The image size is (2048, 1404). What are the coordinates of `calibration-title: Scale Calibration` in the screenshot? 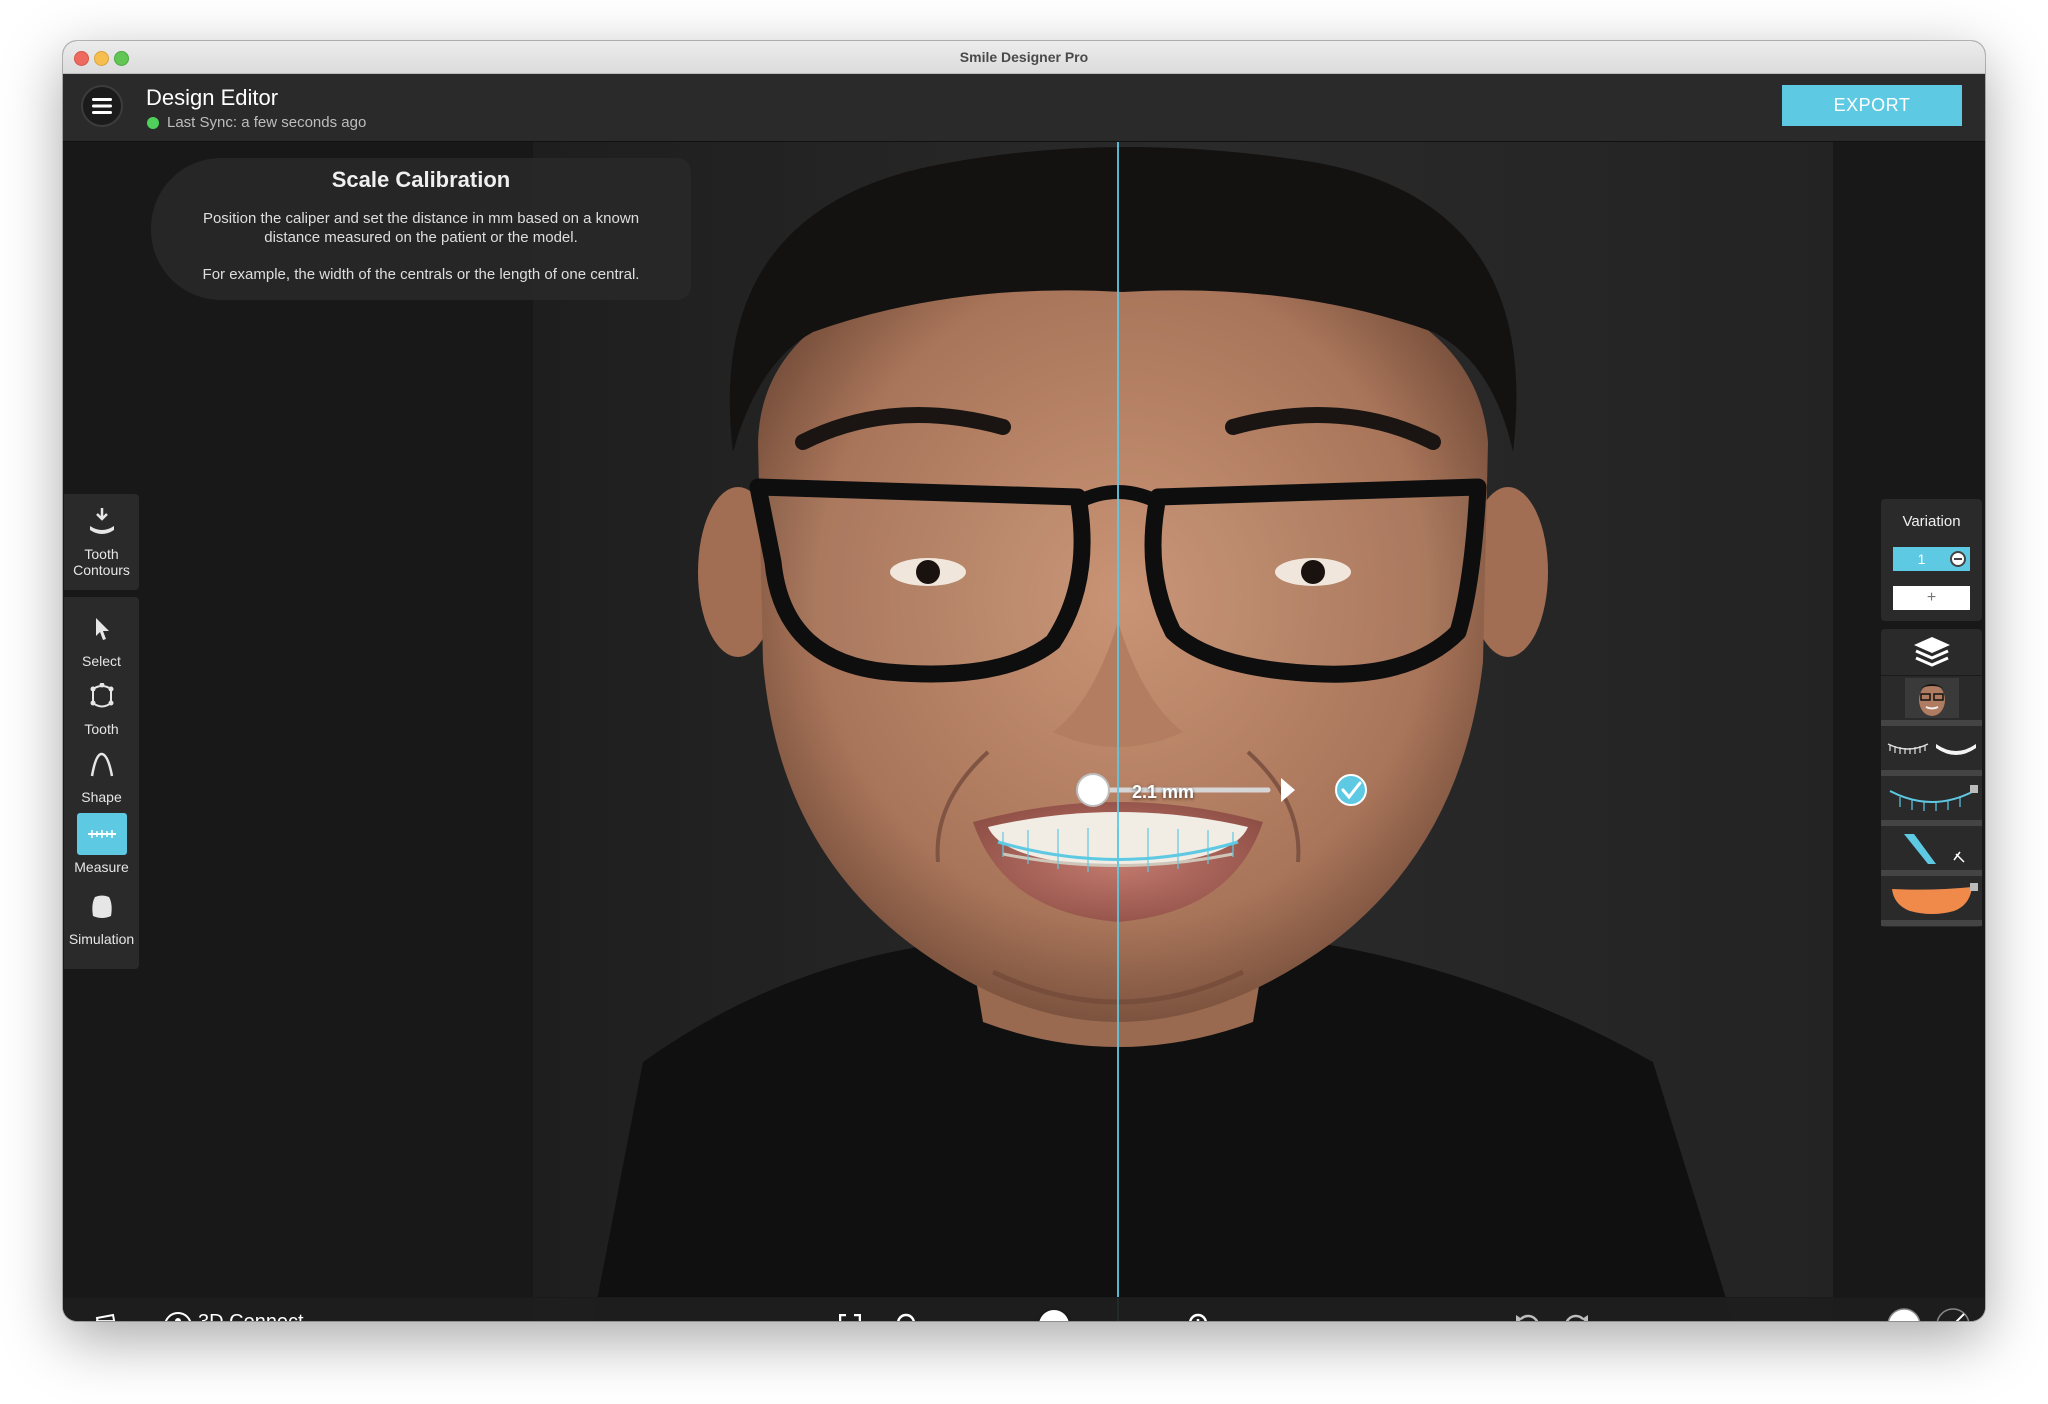 It's located at (421, 179).